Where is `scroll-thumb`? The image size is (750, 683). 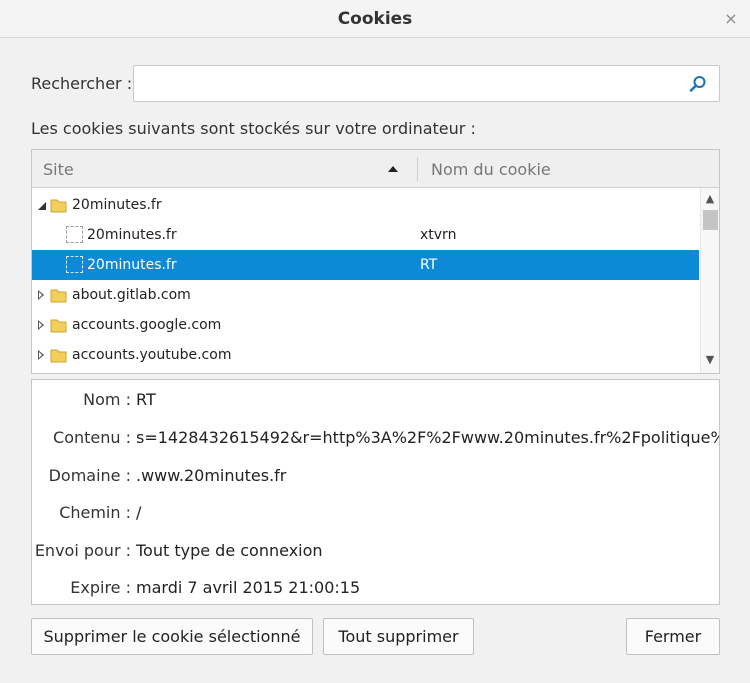 scroll-thumb is located at coordinates (710, 220).